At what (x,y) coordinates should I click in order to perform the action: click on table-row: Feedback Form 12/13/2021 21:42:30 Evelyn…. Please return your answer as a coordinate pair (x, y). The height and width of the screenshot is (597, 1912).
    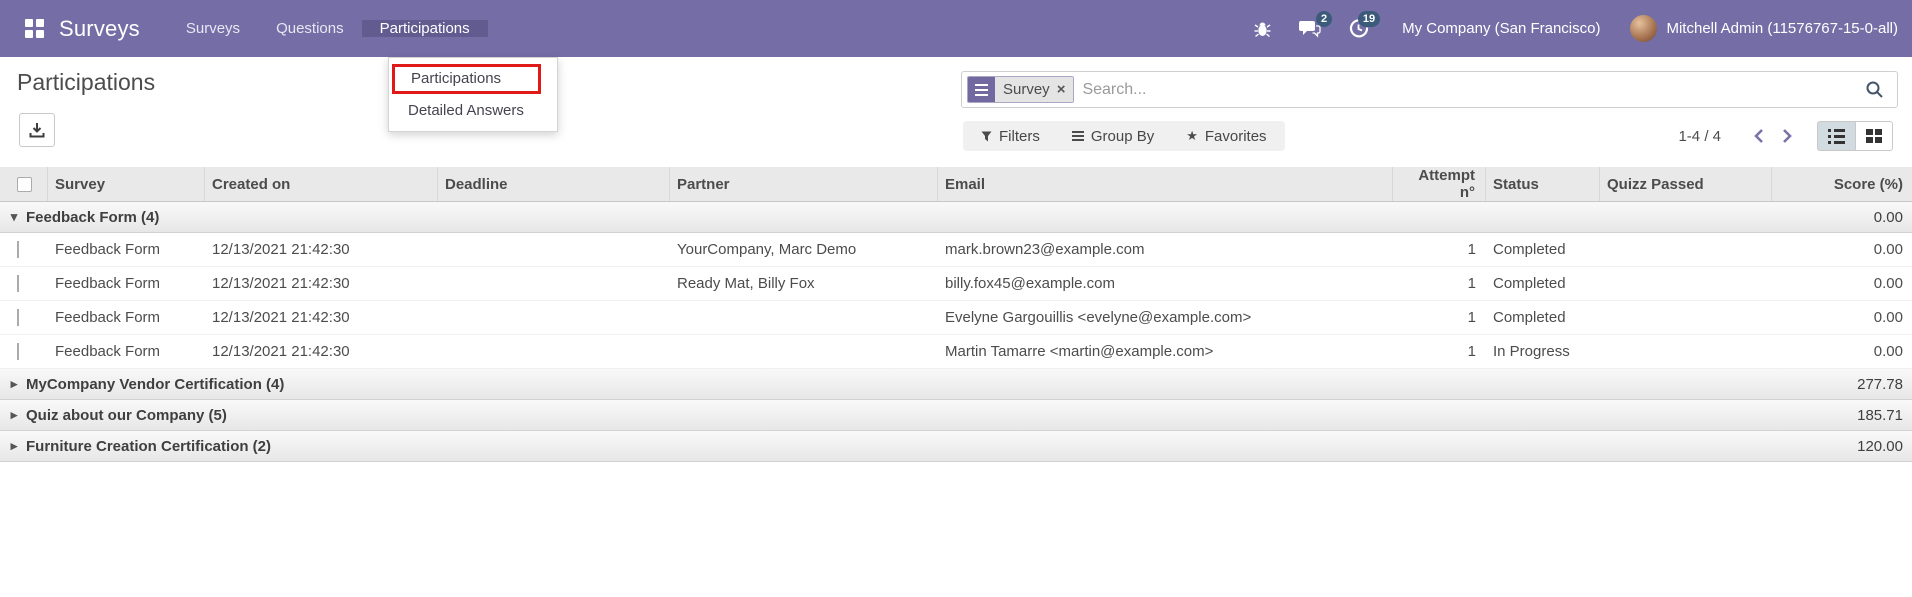
    Looking at the image, I should click on (956, 318).